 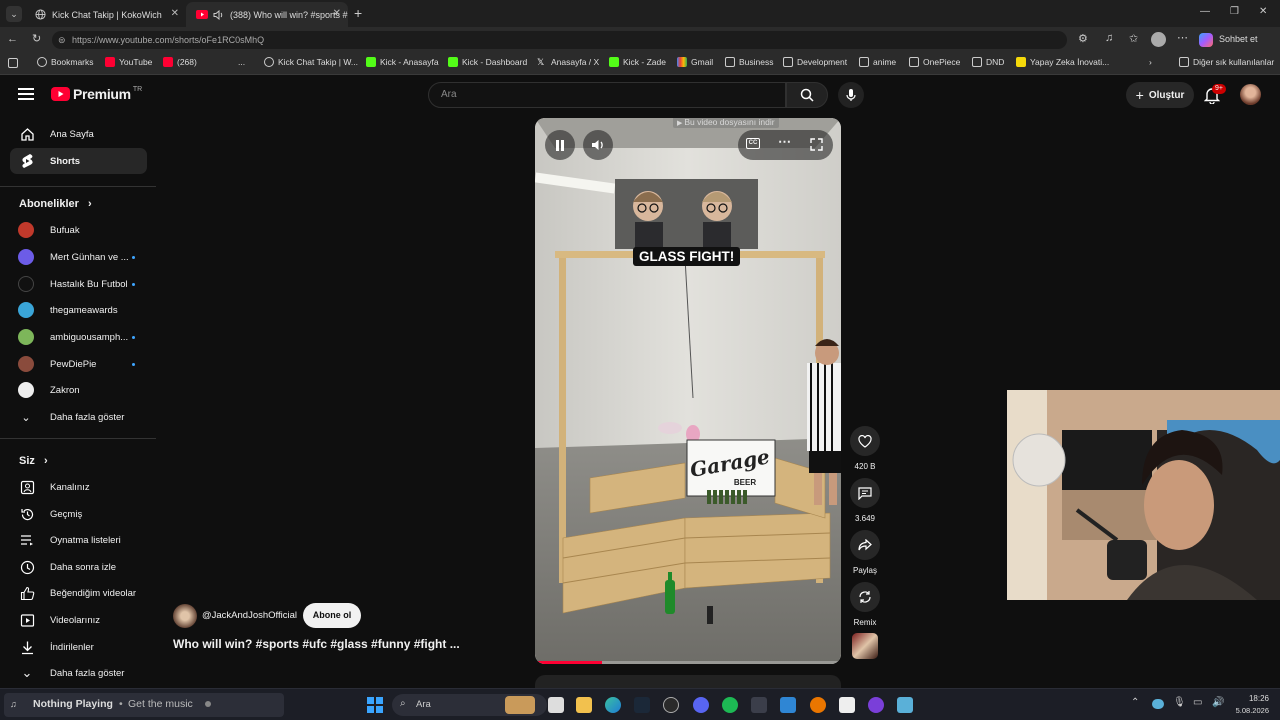 What do you see at coordinates (83, 310) in the screenshot?
I see `subscription-item: thegameawards` at bounding box center [83, 310].